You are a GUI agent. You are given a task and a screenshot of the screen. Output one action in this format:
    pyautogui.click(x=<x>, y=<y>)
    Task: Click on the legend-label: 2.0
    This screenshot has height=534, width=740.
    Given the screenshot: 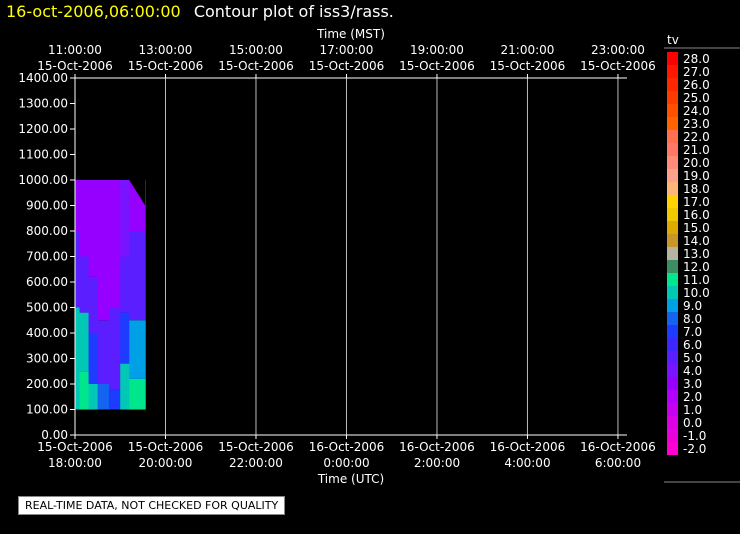 What is the action you would take?
    pyautogui.click(x=692, y=397)
    